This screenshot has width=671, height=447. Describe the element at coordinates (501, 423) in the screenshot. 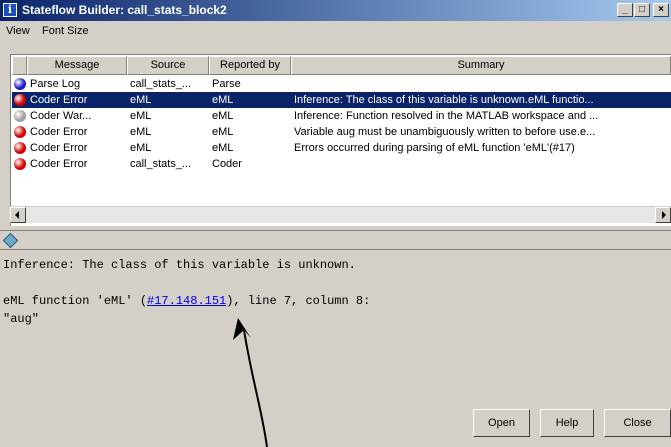

I see `open-button: Open` at that location.